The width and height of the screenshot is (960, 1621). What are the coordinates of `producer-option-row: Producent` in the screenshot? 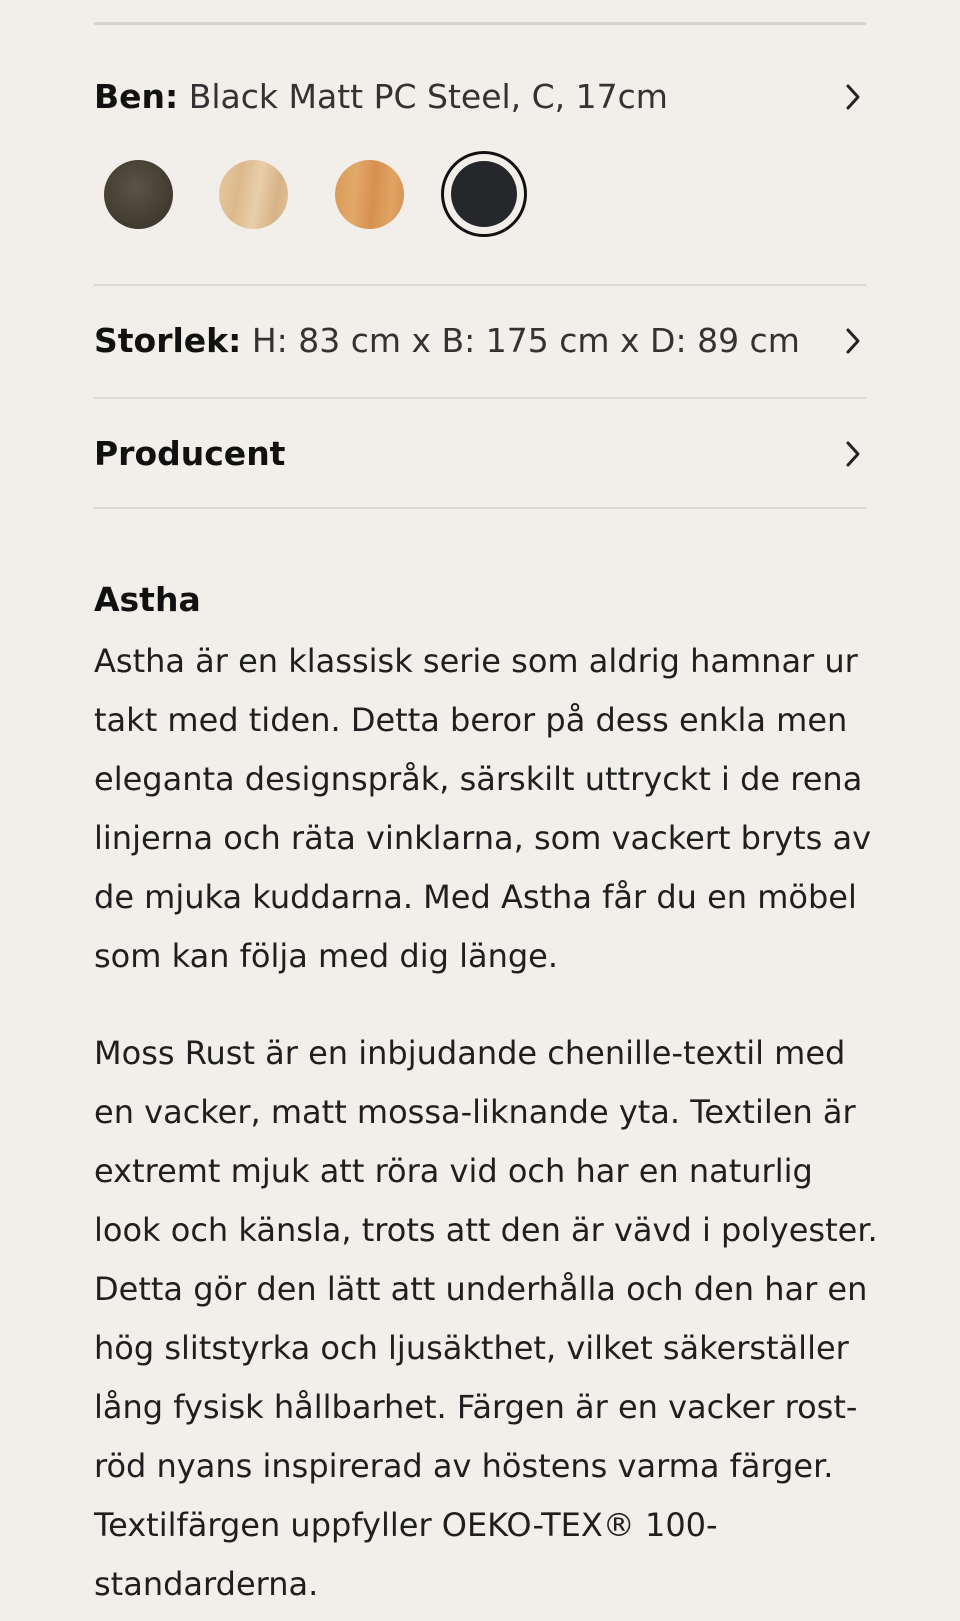 It's located at (480, 454).